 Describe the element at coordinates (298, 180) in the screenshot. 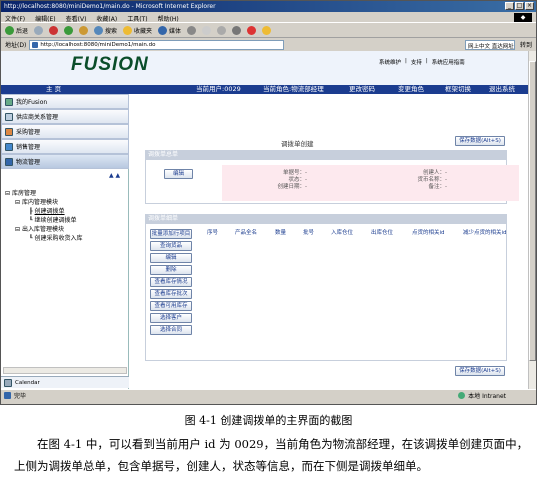

I see `field-status: 状态：-` at that location.